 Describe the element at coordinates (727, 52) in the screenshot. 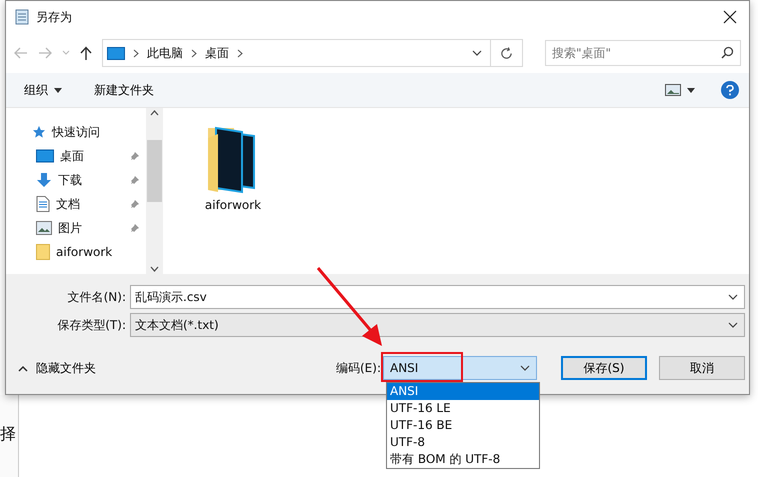

I see `search-icon` at that location.